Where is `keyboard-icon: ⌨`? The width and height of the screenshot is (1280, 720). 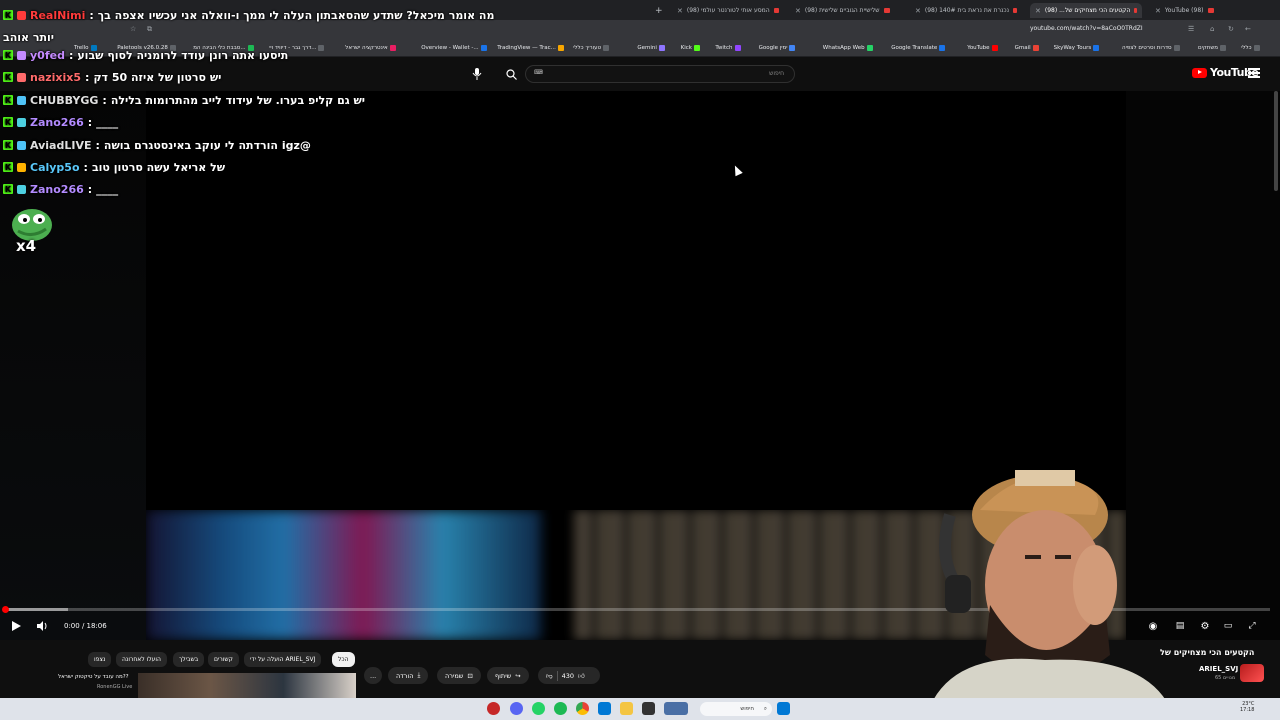 keyboard-icon: ⌨ is located at coordinates (538, 72).